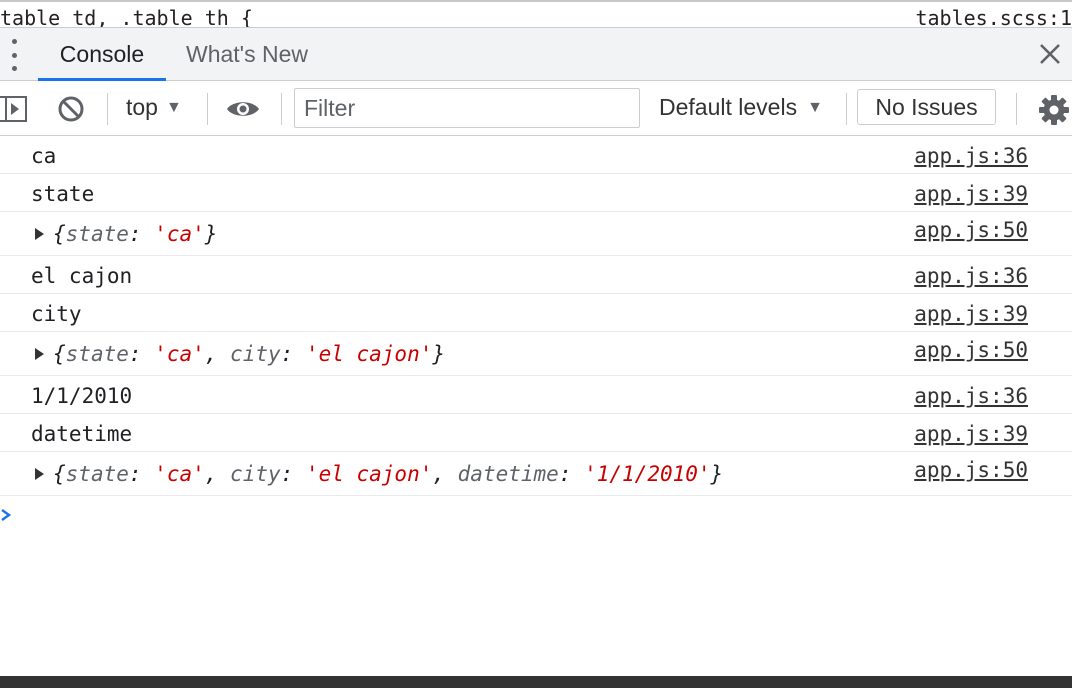 This screenshot has width=1072, height=688. I want to click on log-levels-dropdown: Default levels ▼, so click(741, 107).